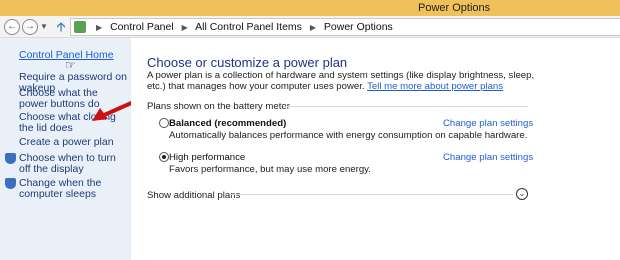  I want to click on hand-cursor-icon: ☞, so click(70, 65).